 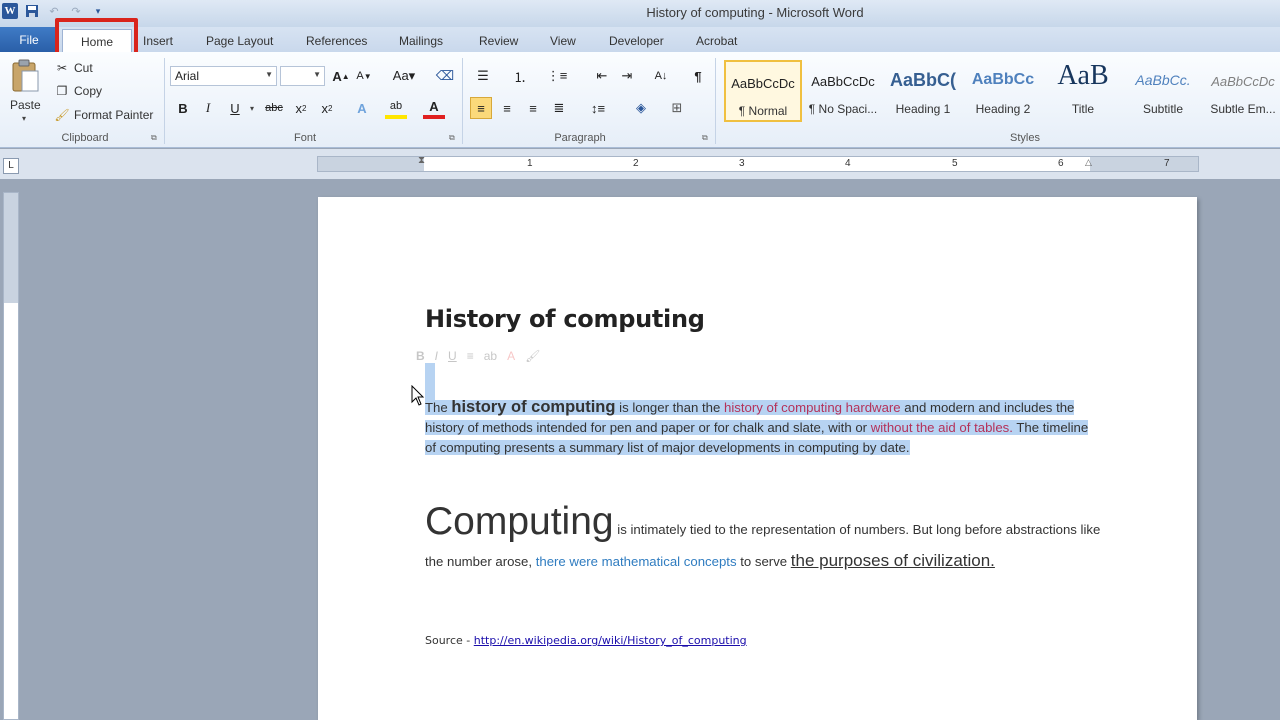 What do you see at coordinates (1003, 91) in the screenshot?
I see `style-heading-2: AaBbCc Heading 2` at bounding box center [1003, 91].